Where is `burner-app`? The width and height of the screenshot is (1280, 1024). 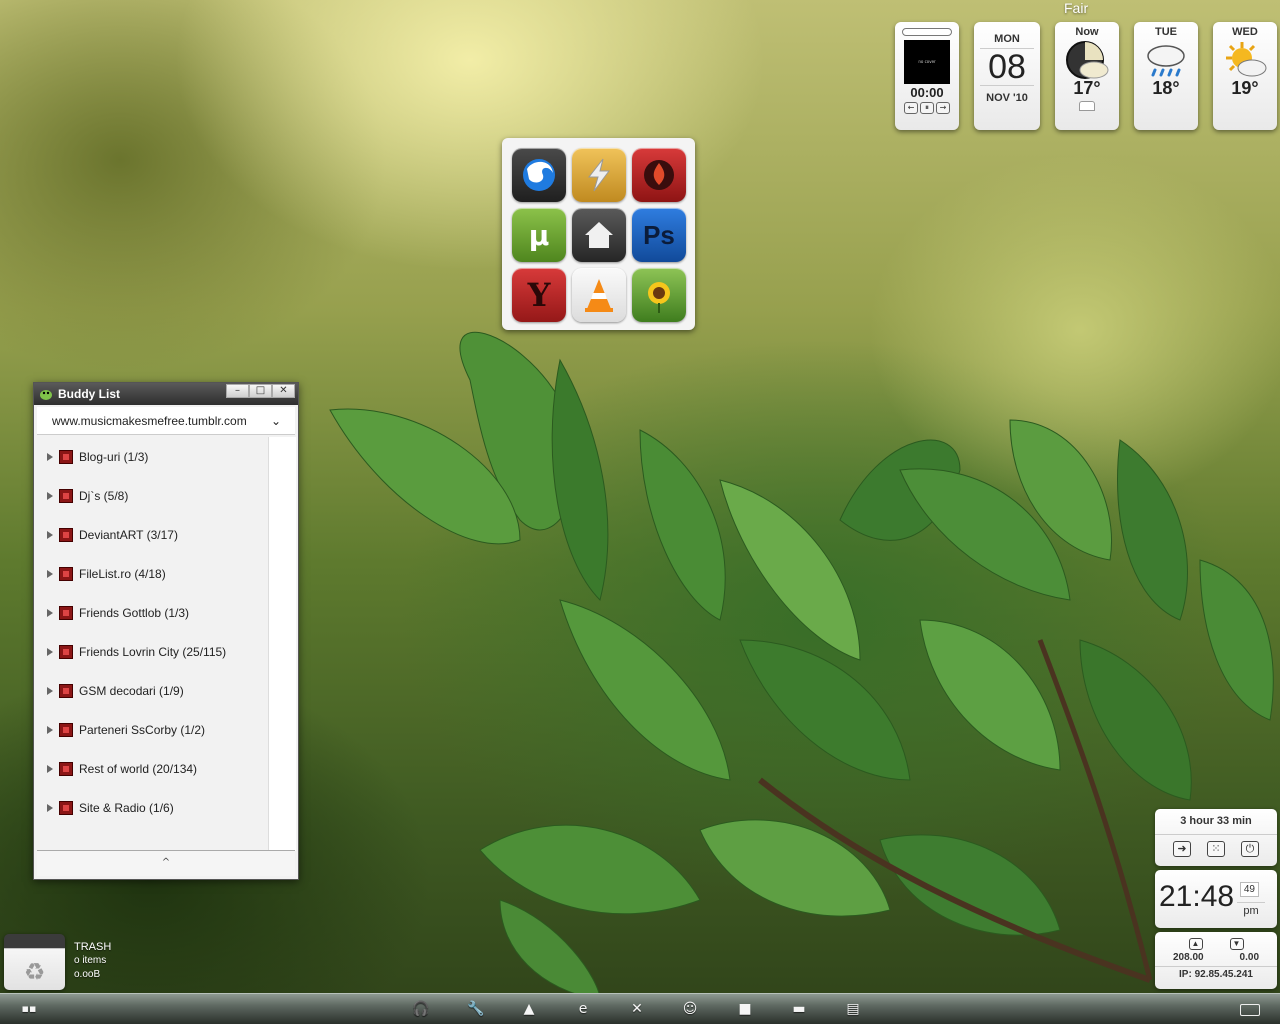 burner-app is located at coordinates (659, 175).